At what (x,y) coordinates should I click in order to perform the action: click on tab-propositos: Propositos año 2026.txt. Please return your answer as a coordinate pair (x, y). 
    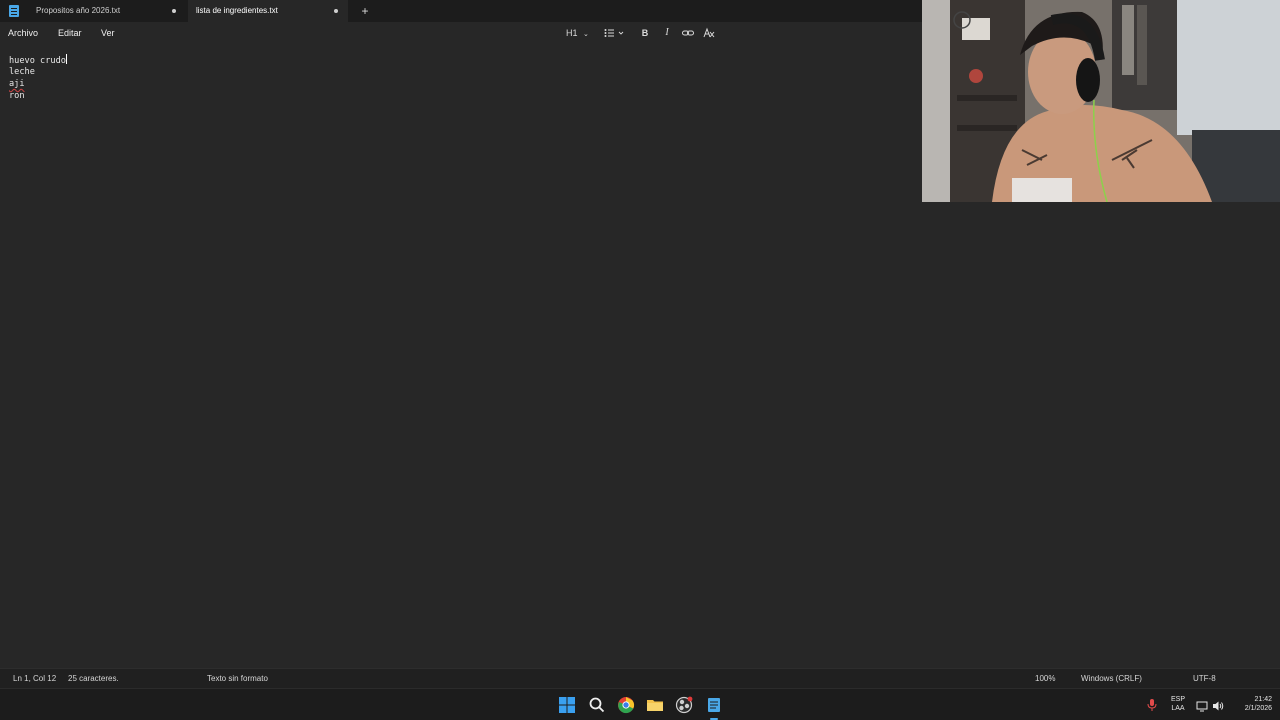
    Looking at the image, I should click on (107, 11).